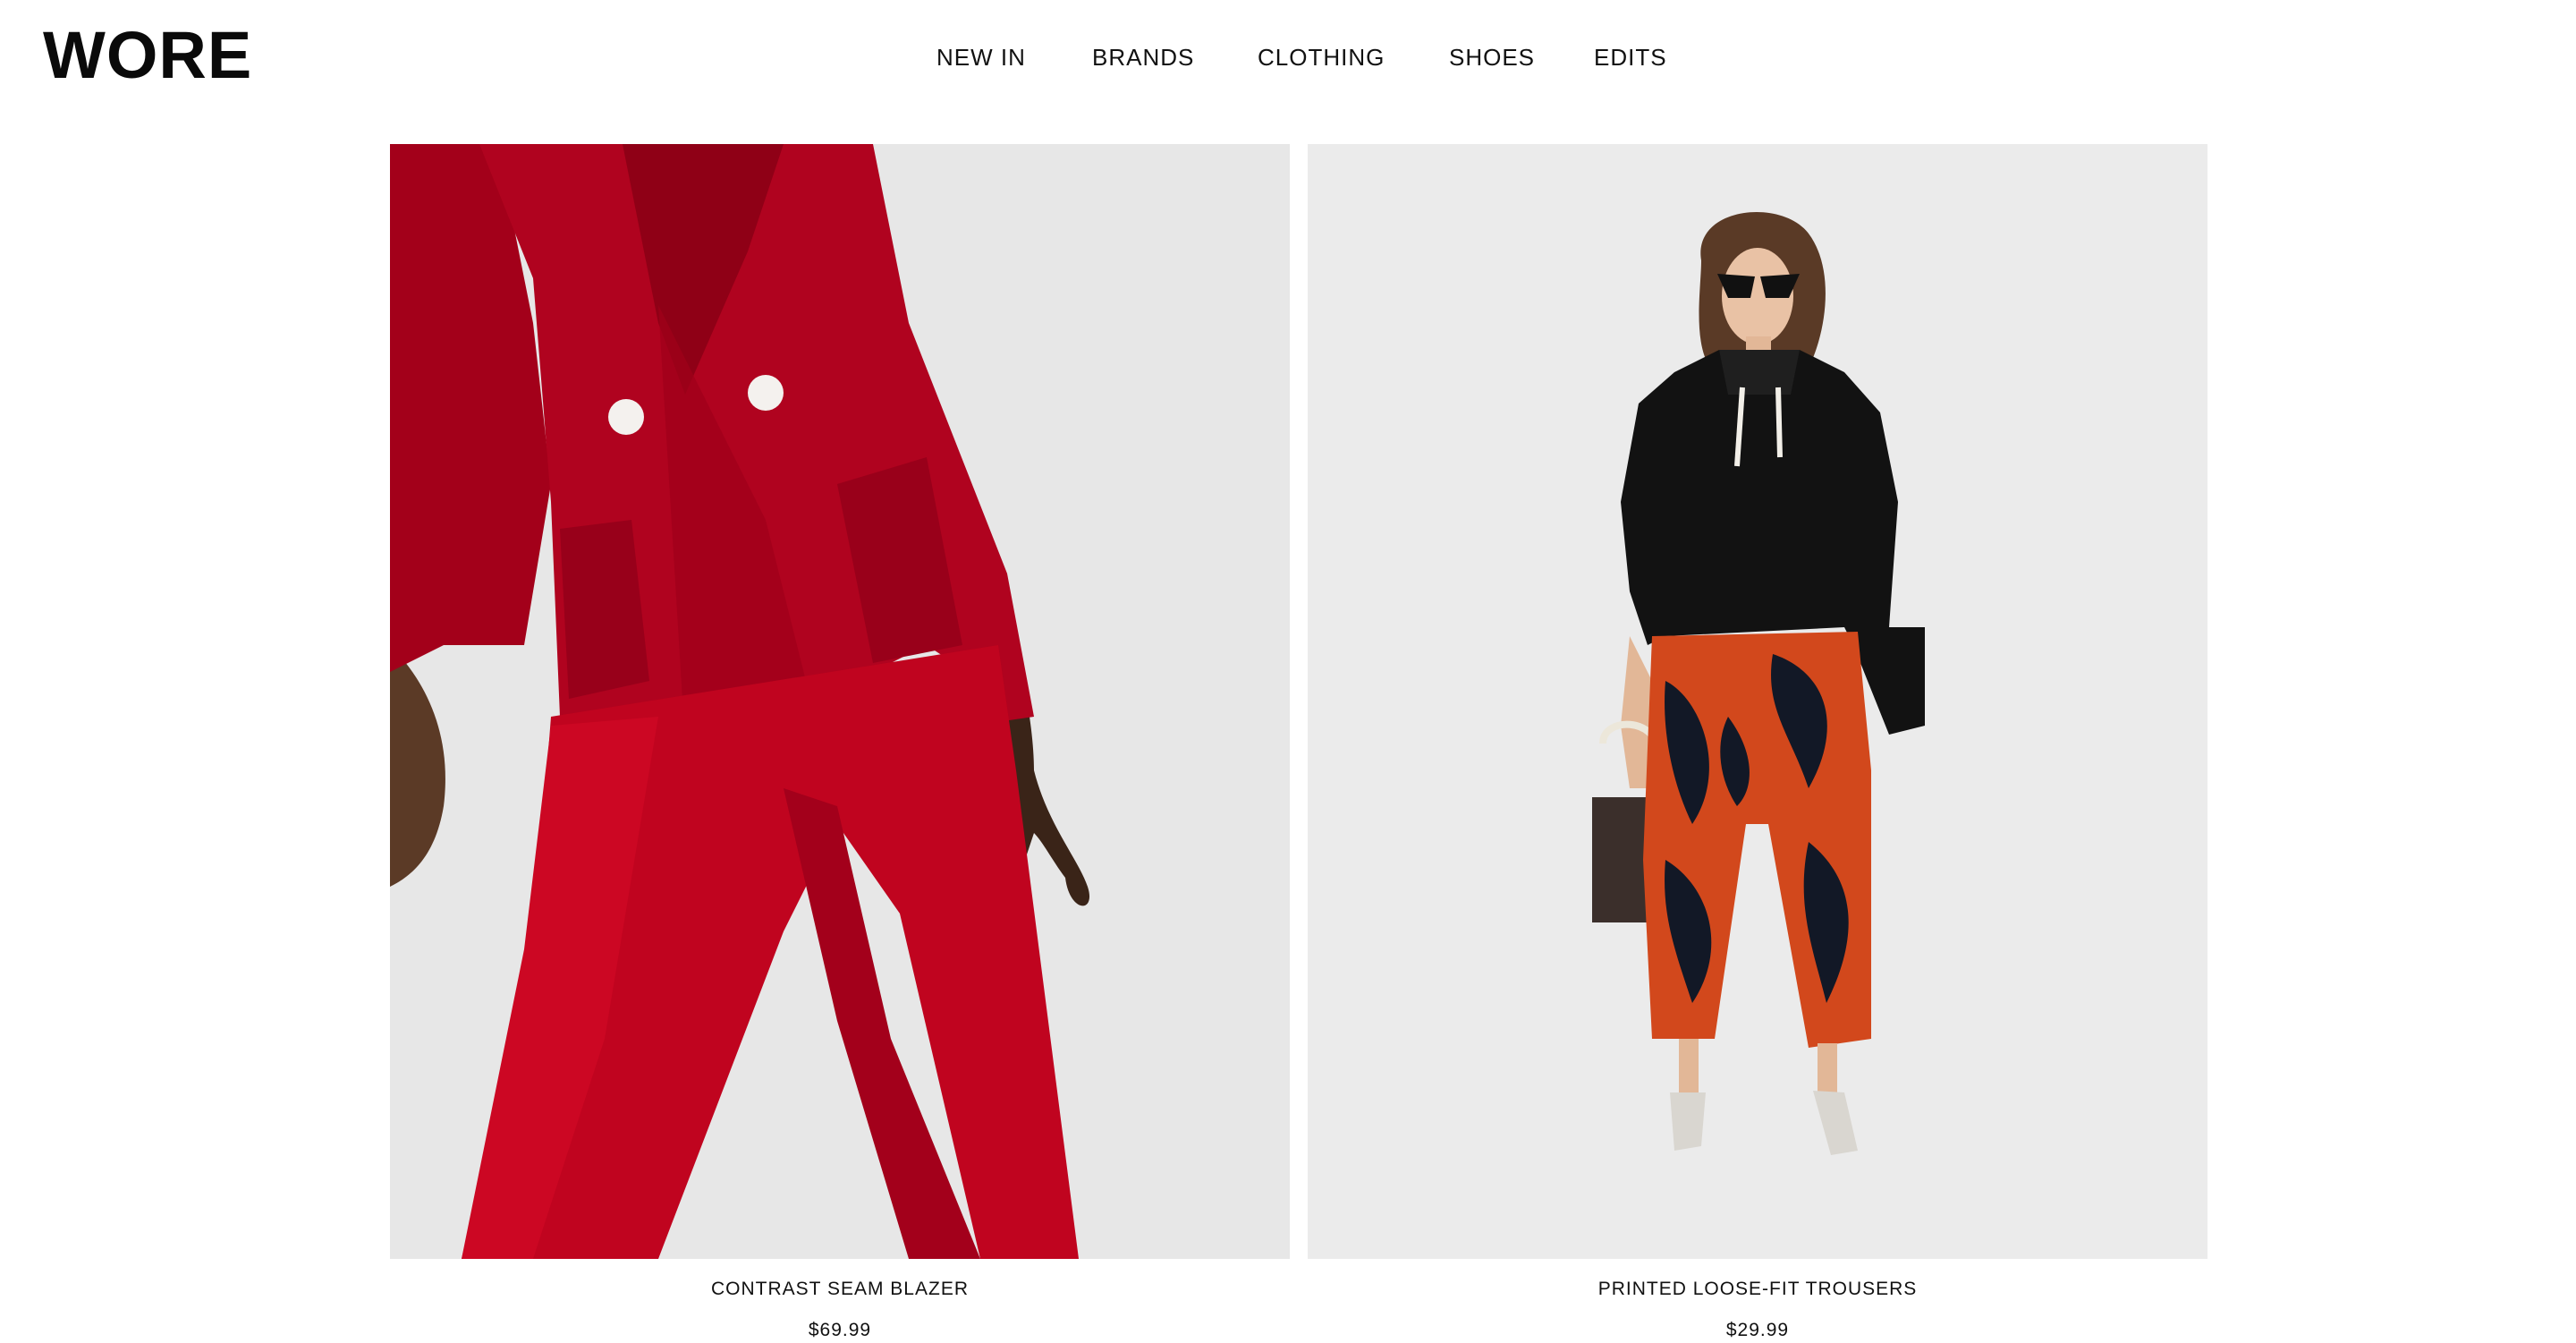 This screenshot has height=1343, width=2576. Describe the element at coordinates (840, 1289) in the screenshot. I see `product-name: CONTRAST SEAM BLAZER` at that location.